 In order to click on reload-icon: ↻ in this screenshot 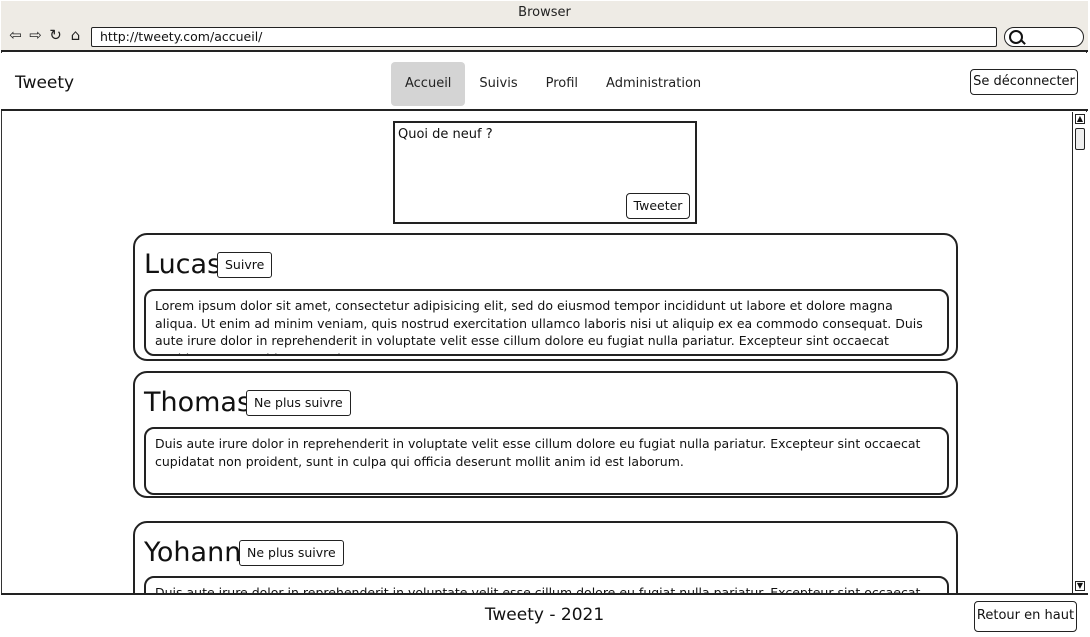, I will do `click(55, 35)`.